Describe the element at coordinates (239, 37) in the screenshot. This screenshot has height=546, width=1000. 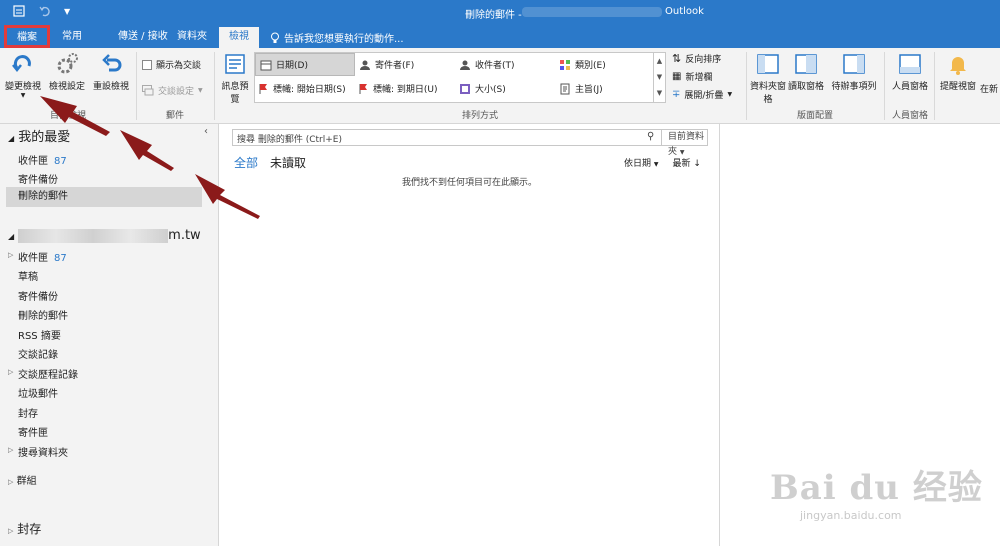
I see `tab-view: 檢視` at that location.